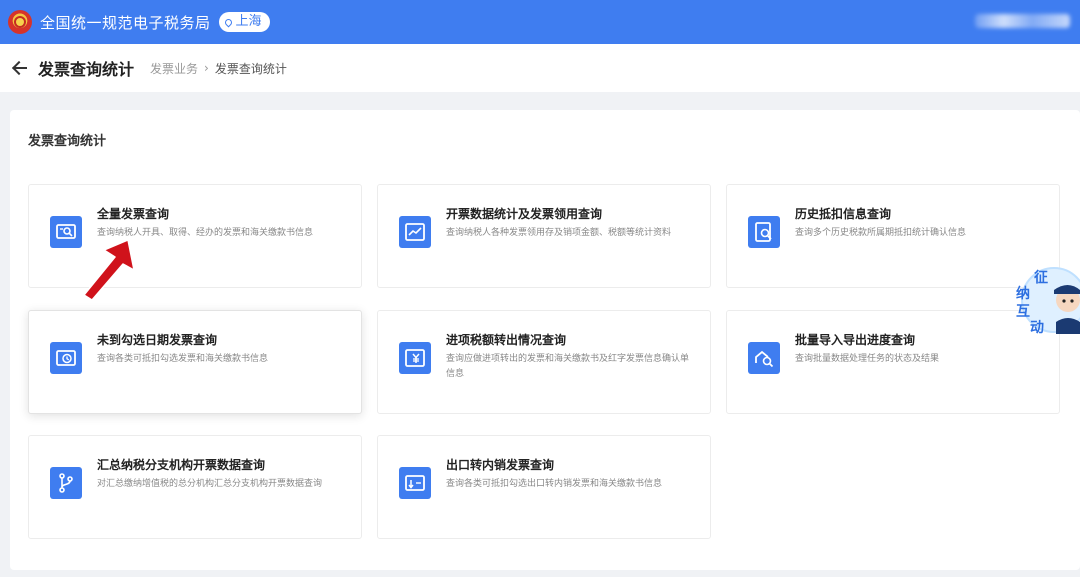 The height and width of the screenshot is (577, 1080). What do you see at coordinates (125, 22) in the screenshot?
I see `site-name: 全国统一规范电子税务局` at bounding box center [125, 22].